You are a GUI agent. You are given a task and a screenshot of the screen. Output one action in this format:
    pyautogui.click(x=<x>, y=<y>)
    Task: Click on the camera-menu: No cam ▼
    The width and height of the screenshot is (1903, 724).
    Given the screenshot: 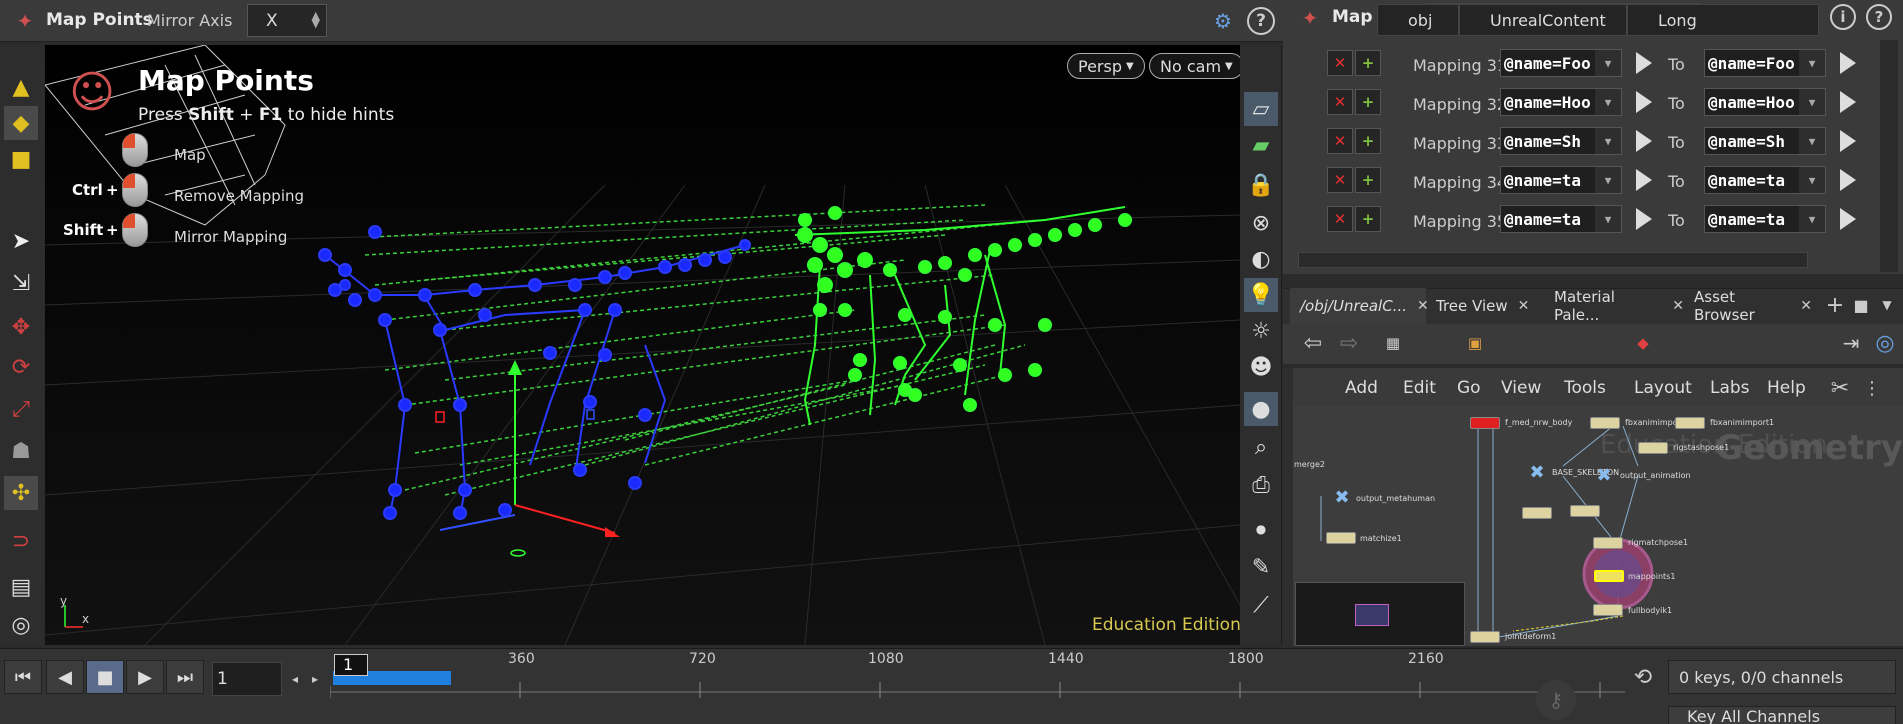 What is the action you would take?
    pyautogui.click(x=1196, y=66)
    